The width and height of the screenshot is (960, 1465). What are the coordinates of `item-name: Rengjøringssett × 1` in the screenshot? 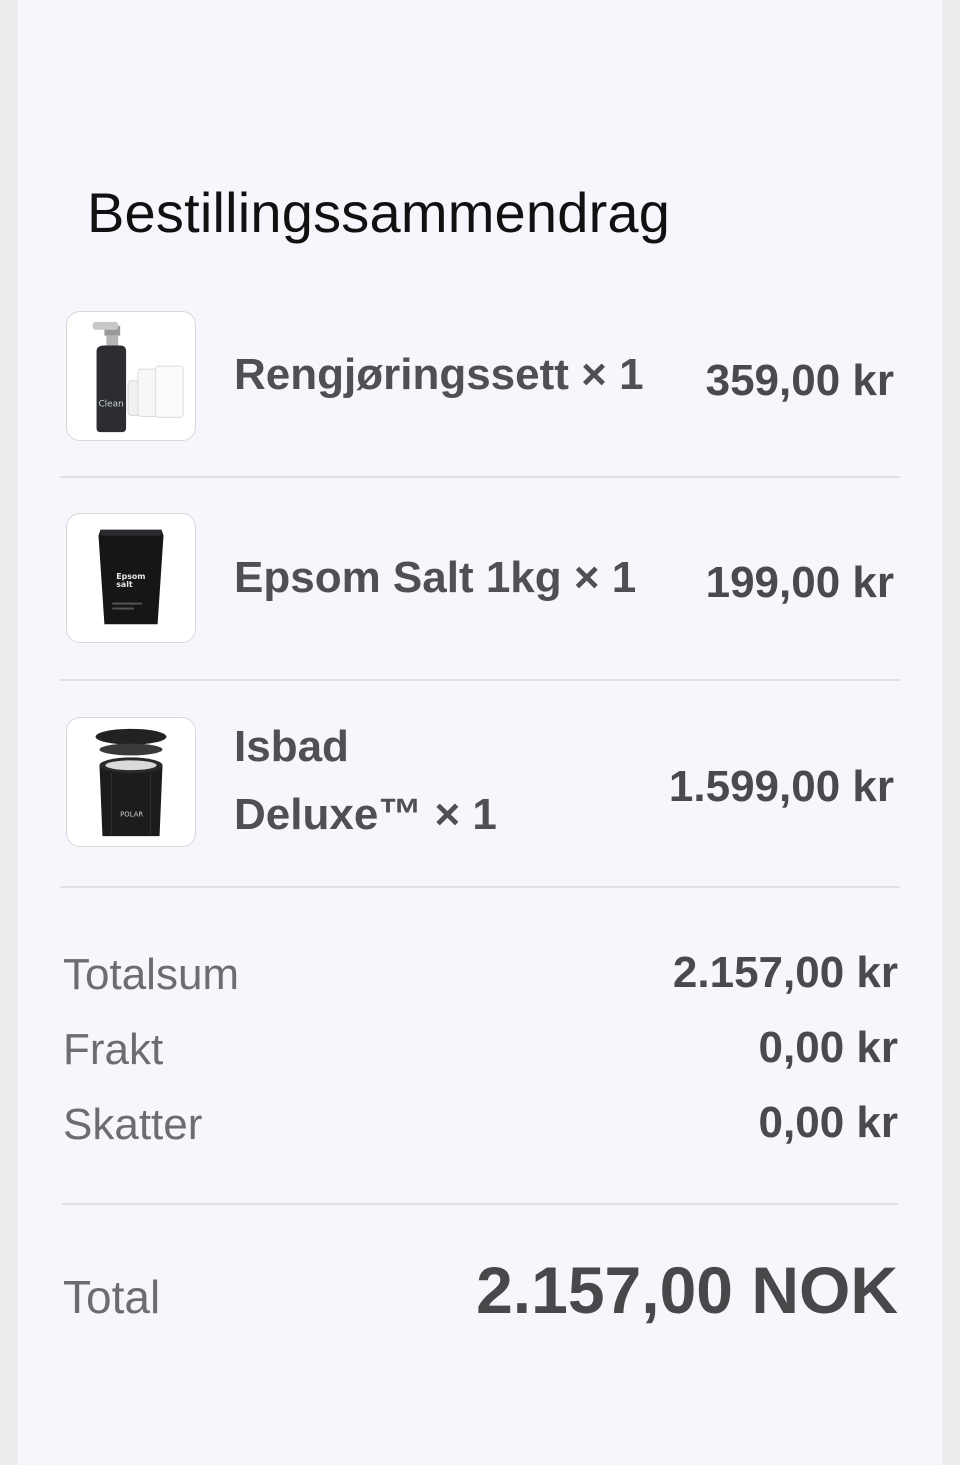 It's located at (439, 374).